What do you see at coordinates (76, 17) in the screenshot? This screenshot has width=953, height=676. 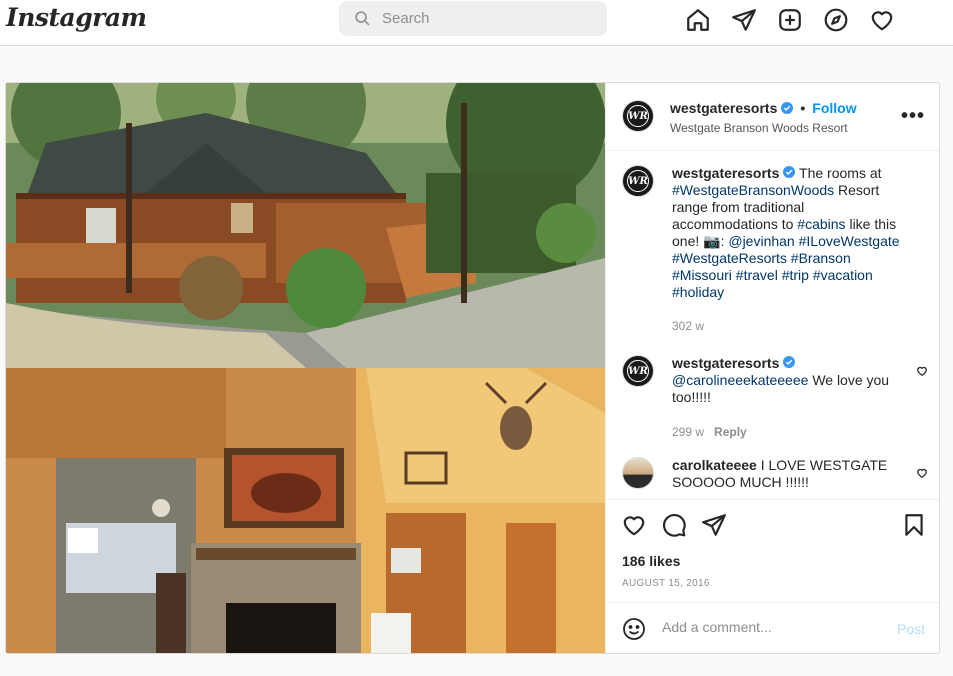 I see `instagram-logo: Instagram` at bounding box center [76, 17].